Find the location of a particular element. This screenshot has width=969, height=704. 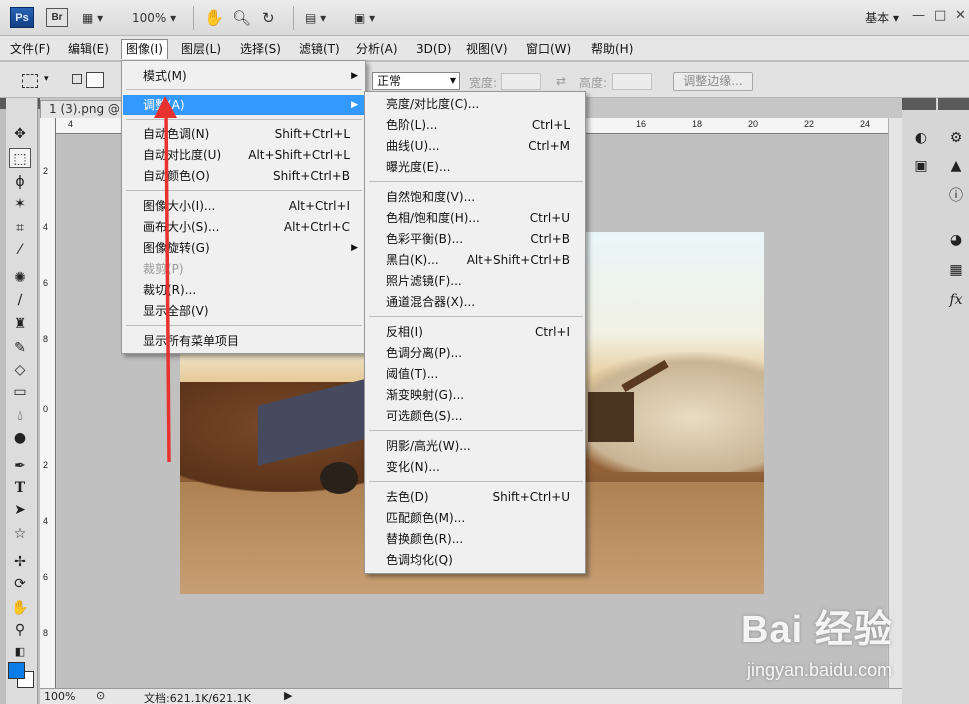

zoom-level-dropdown: 100% ▾ is located at coordinates (154, 18).